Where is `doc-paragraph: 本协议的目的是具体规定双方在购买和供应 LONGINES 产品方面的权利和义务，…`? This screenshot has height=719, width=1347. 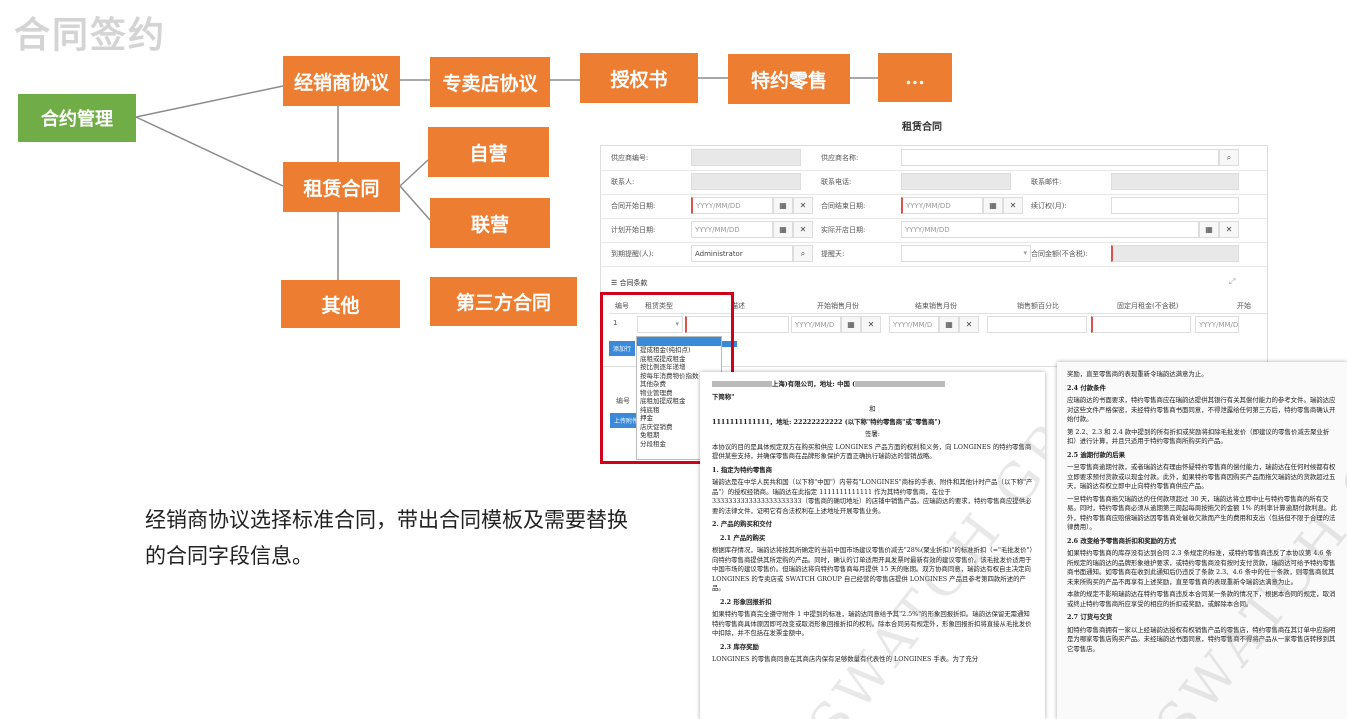
doc-paragraph: 本协议的目的是具体规定双方在购买和供应 LONGINES 产品方面的权利和义务，… is located at coordinates (872, 451).